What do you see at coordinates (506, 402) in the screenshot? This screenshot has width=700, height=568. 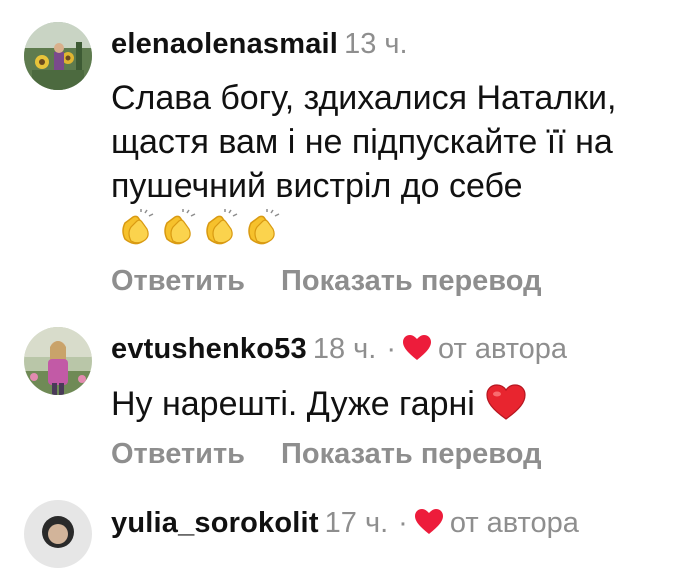 I see `red-heart-emoji-icon` at bounding box center [506, 402].